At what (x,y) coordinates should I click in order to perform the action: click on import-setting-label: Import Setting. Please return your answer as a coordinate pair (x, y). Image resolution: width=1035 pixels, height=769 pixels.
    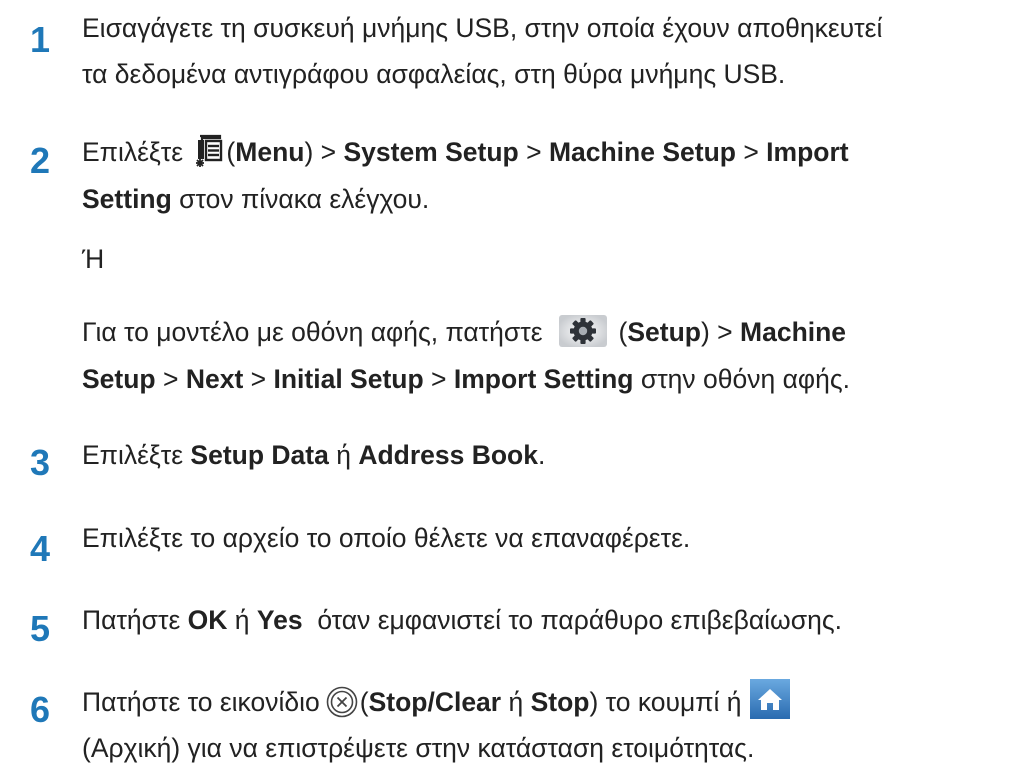
    Looking at the image, I should click on (543, 379).